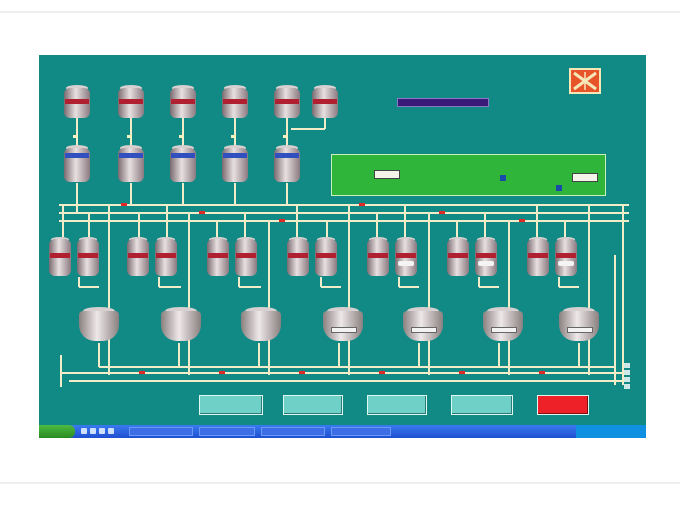 This screenshot has width=680, height=510. I want to click on company-logo-icon, so click(585, 81).